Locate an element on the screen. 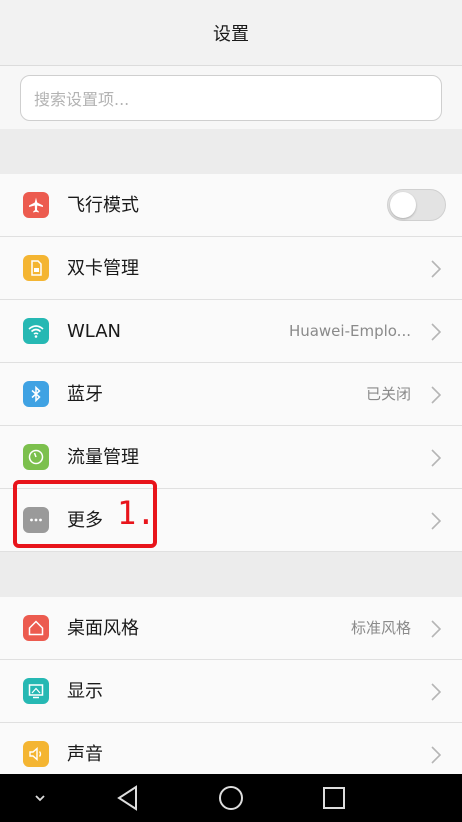  recents-icon is located at coordinates (334, 798).